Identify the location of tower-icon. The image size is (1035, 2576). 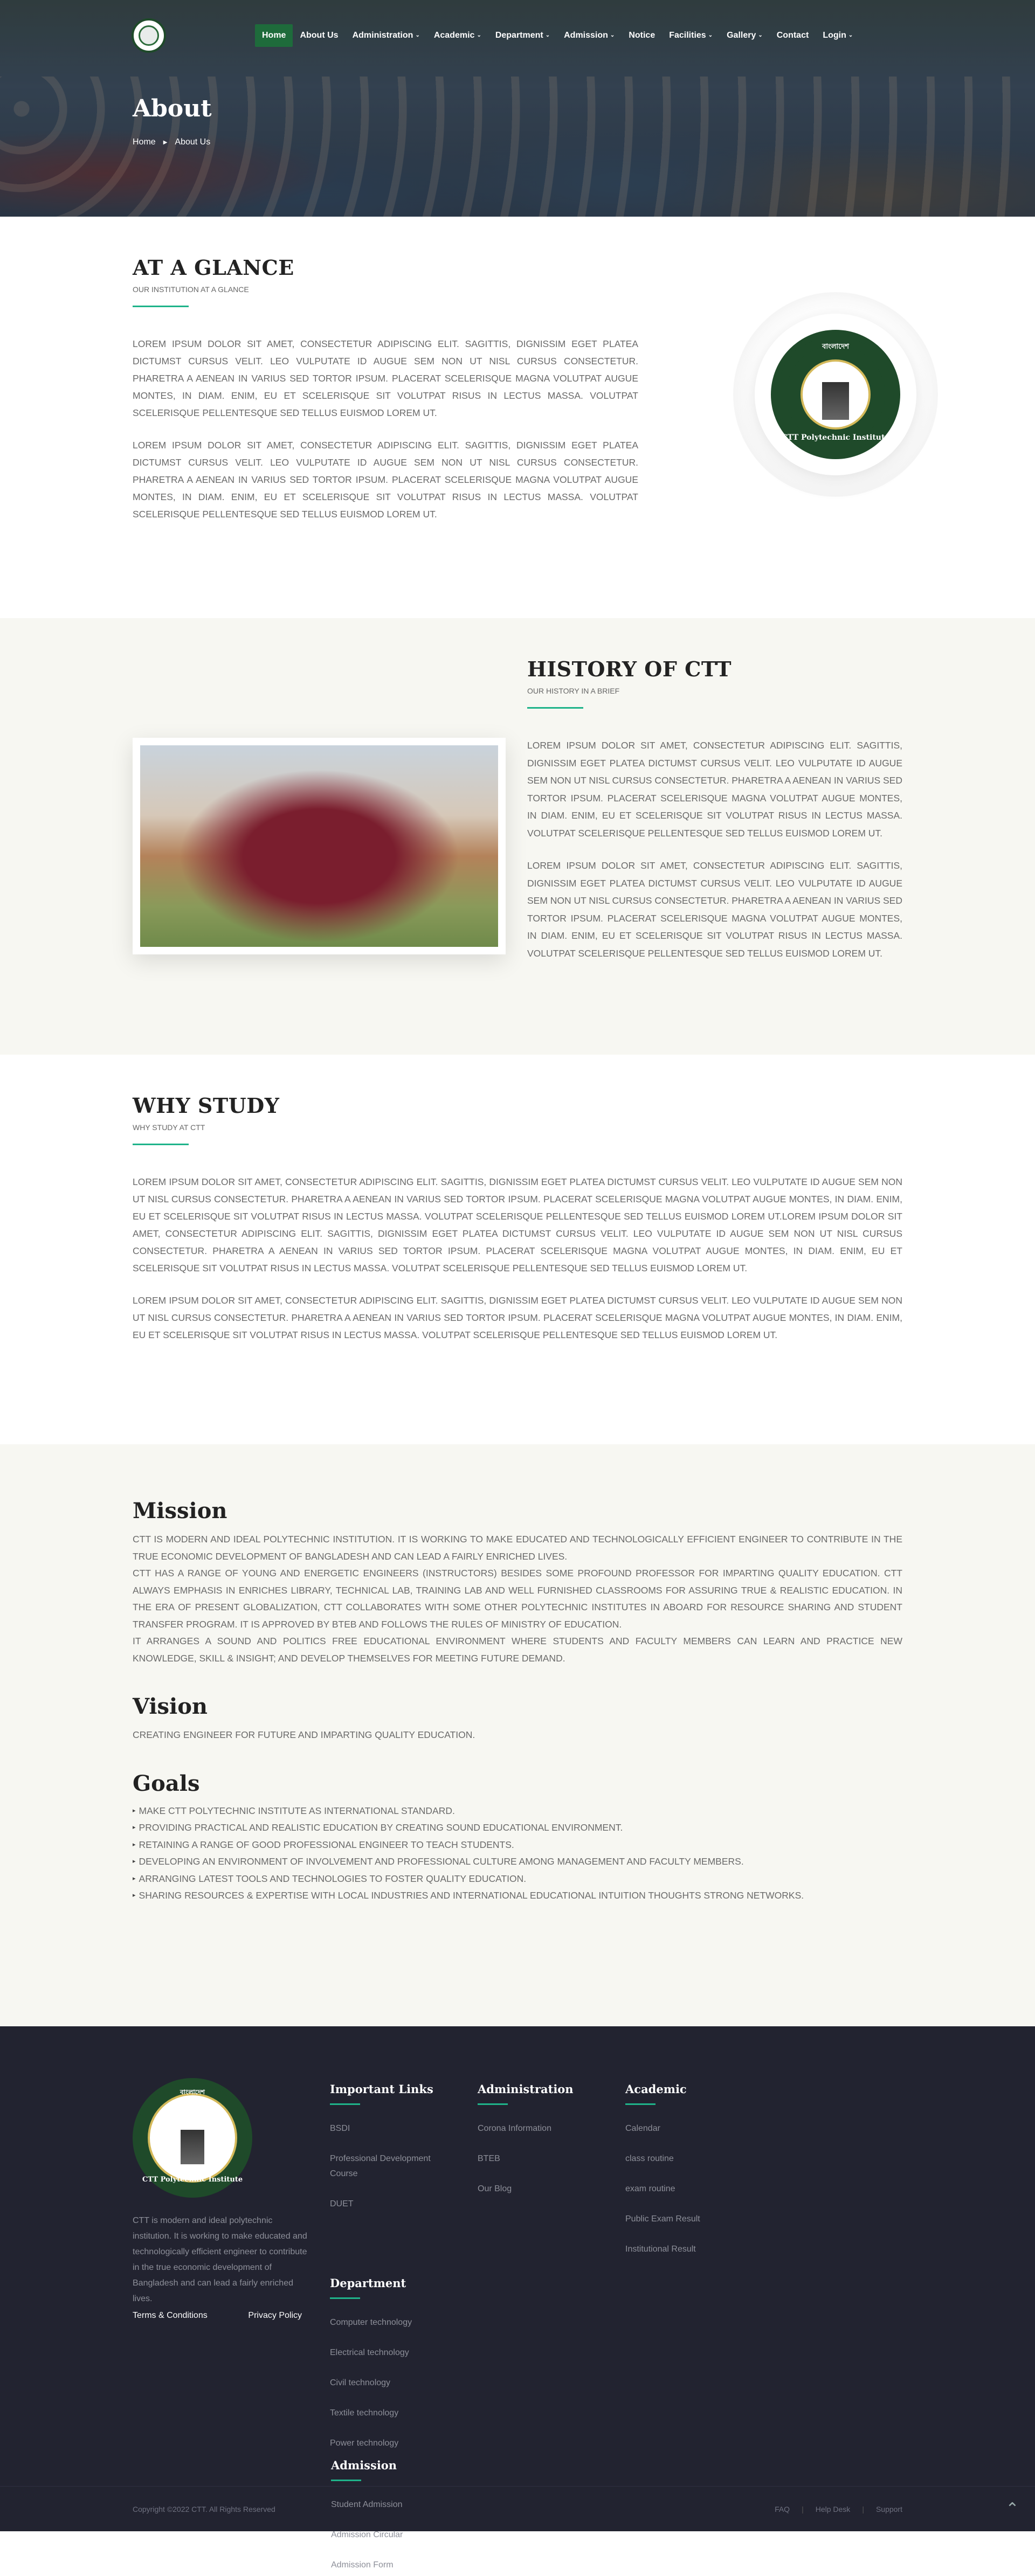
(192, 2147).